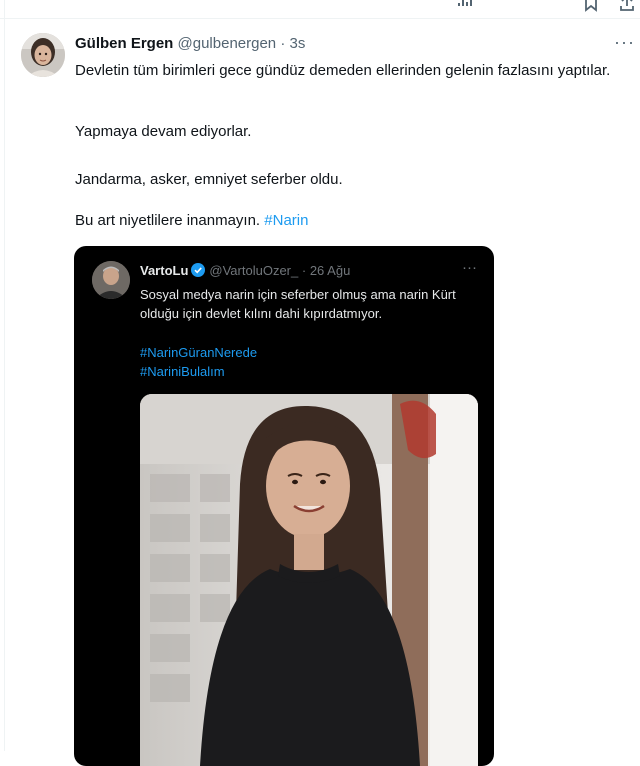  I want to click on embedded-more-icon: ···, so click(469, 267).